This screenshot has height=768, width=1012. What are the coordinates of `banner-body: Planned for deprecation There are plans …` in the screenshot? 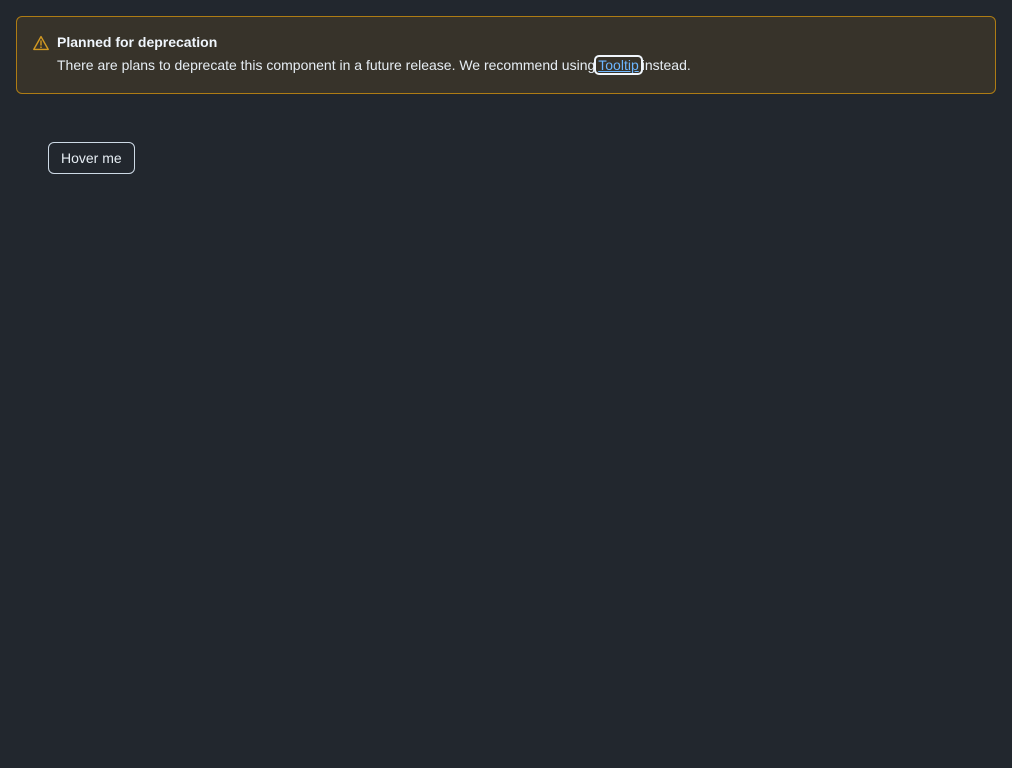 It's located at (374, 54).